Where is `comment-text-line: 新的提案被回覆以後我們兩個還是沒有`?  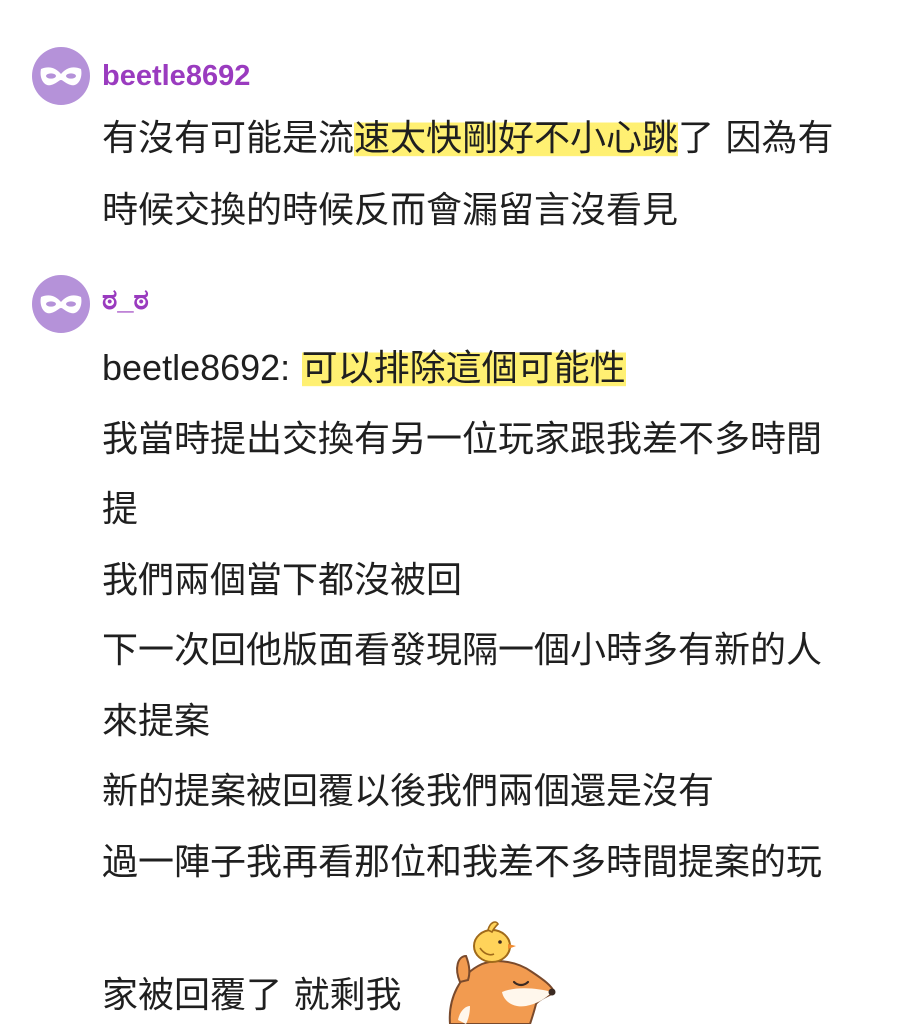
comment-text-line: 新的提案被回覆以後我們兩個還是沒有 is located at coordinates (408, 791).